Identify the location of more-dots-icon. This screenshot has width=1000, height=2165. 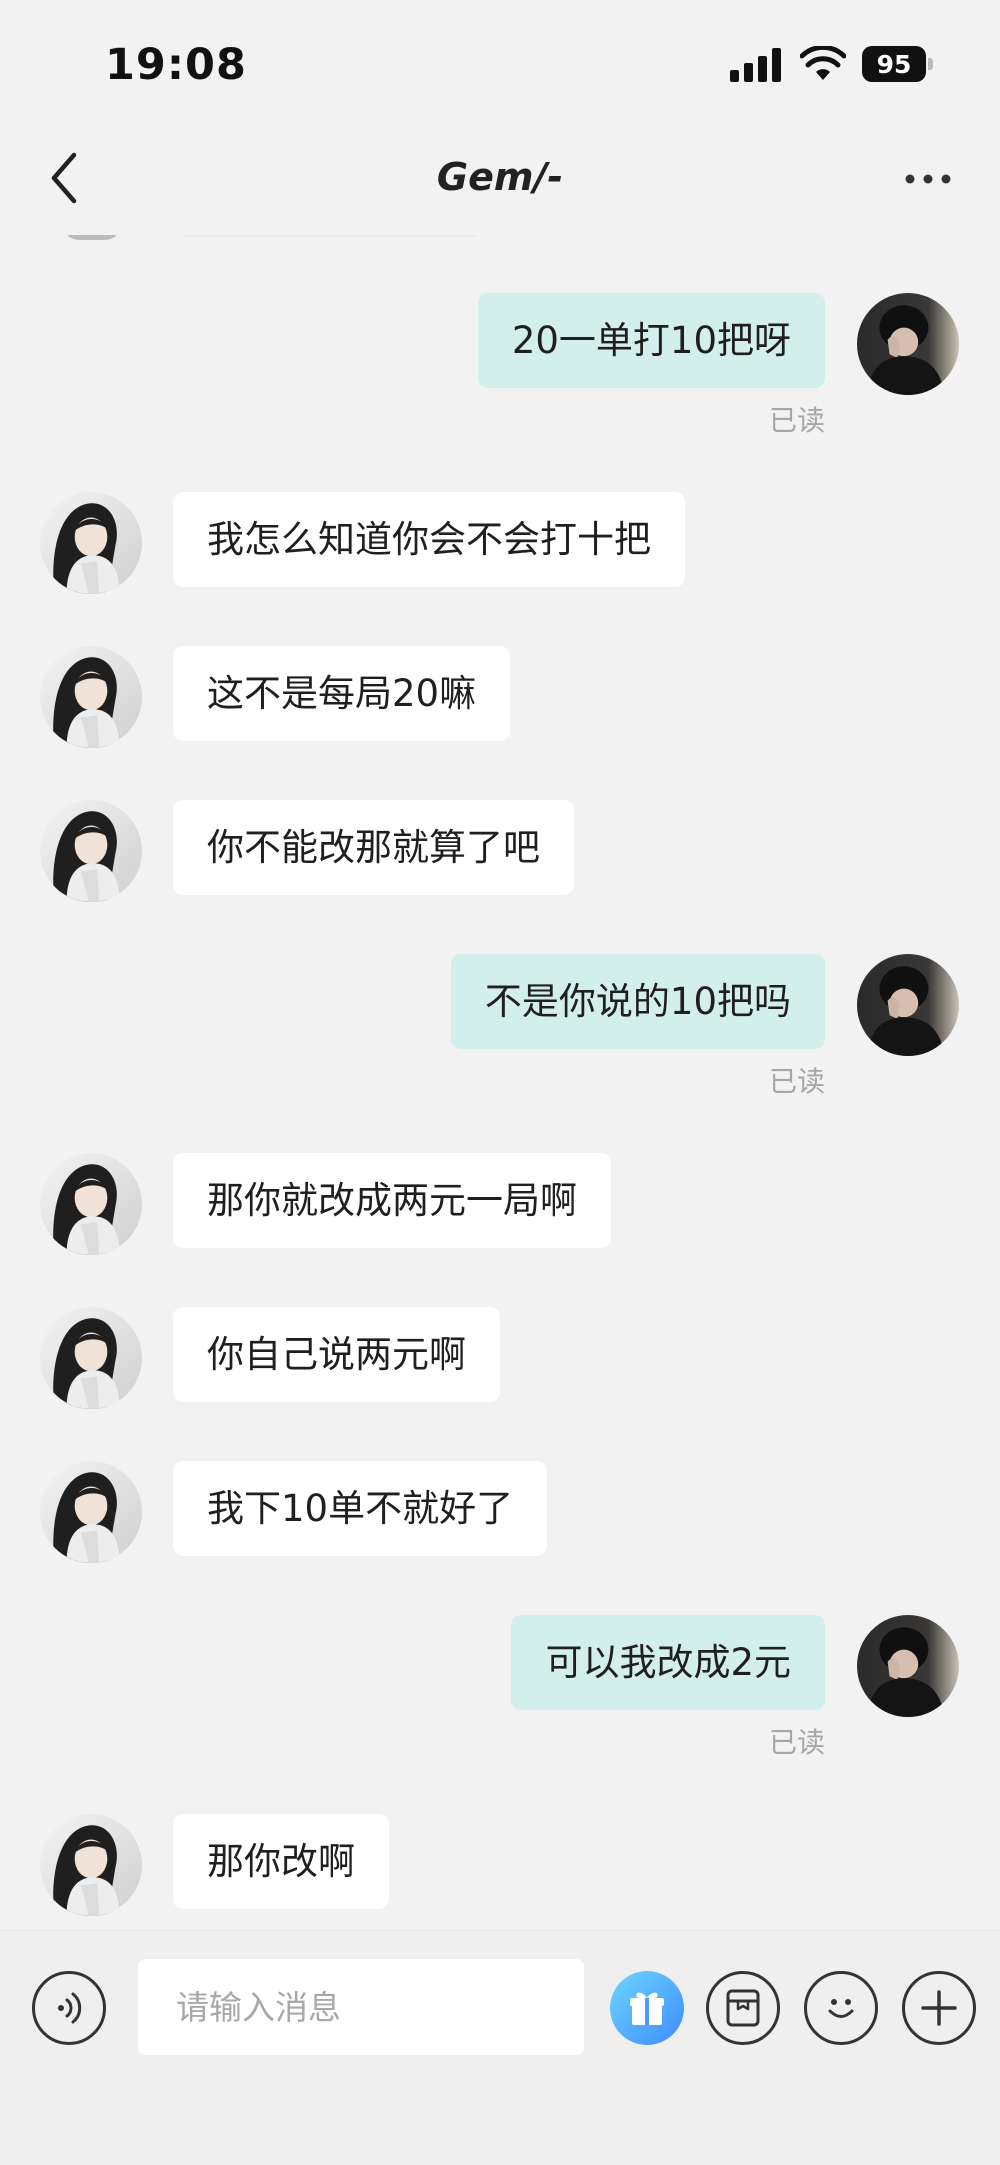
(928, 179).